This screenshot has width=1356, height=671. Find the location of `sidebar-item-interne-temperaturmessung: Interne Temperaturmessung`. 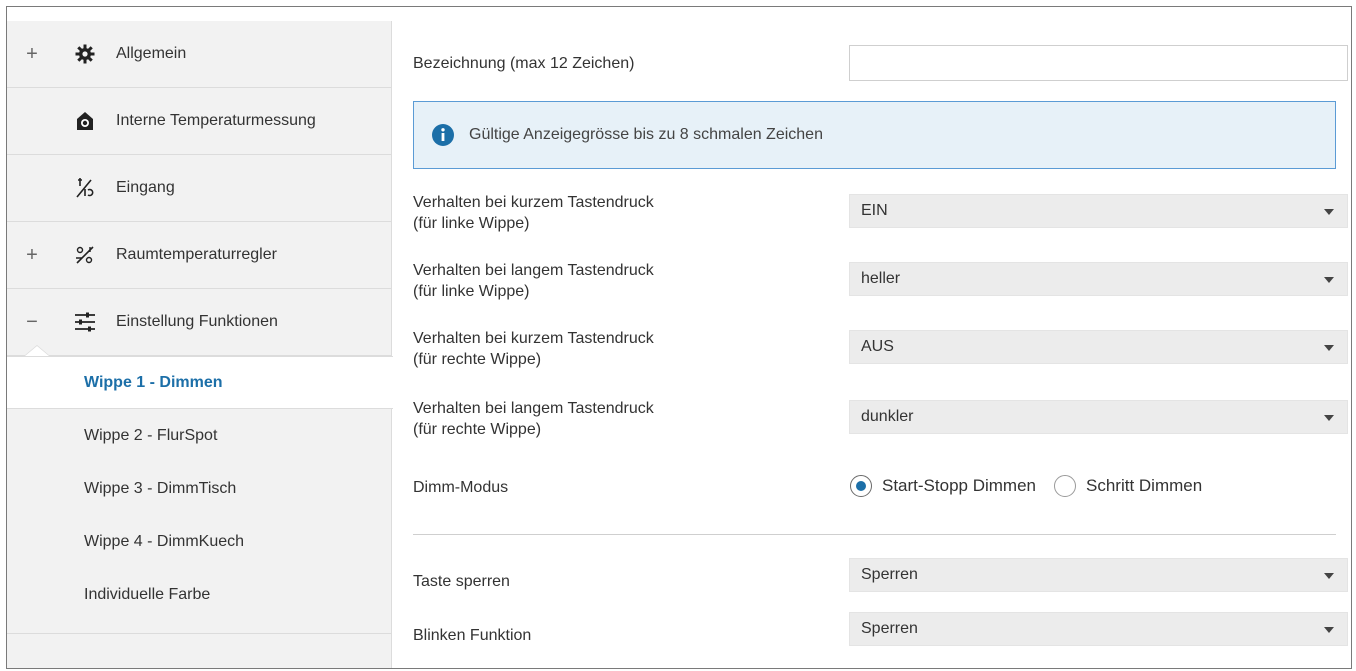

sidebar-item-interne-temperaturmessung: Interne Temperaturmessung is located at coordinates (199, 121).